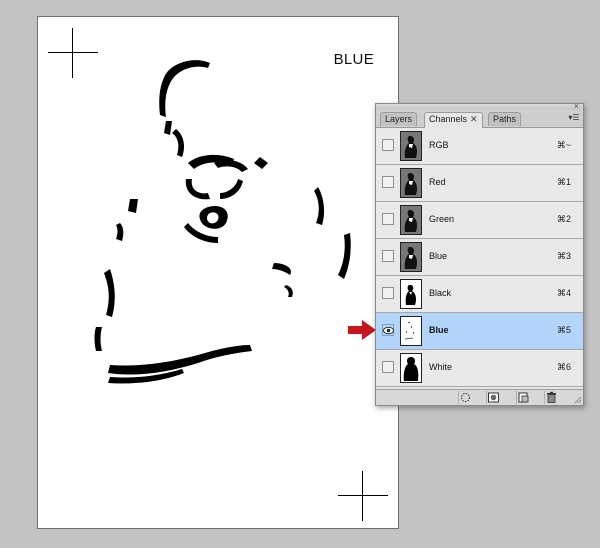 Image resolution: width=600 pixels, height=548 pixels. I want to click on channel-shortcut: ⌘6, so click(563, 367).